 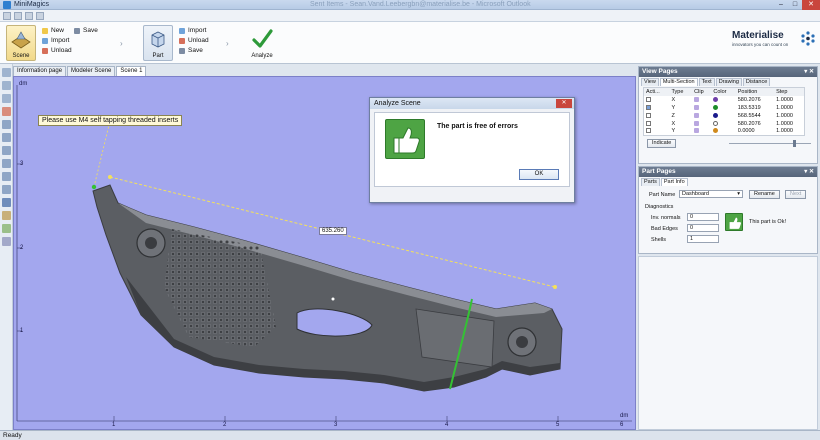 What do you see at coordinates (796, 194) in the screenshot?
I see `next-button: Next` at bounding box center [796, 194].